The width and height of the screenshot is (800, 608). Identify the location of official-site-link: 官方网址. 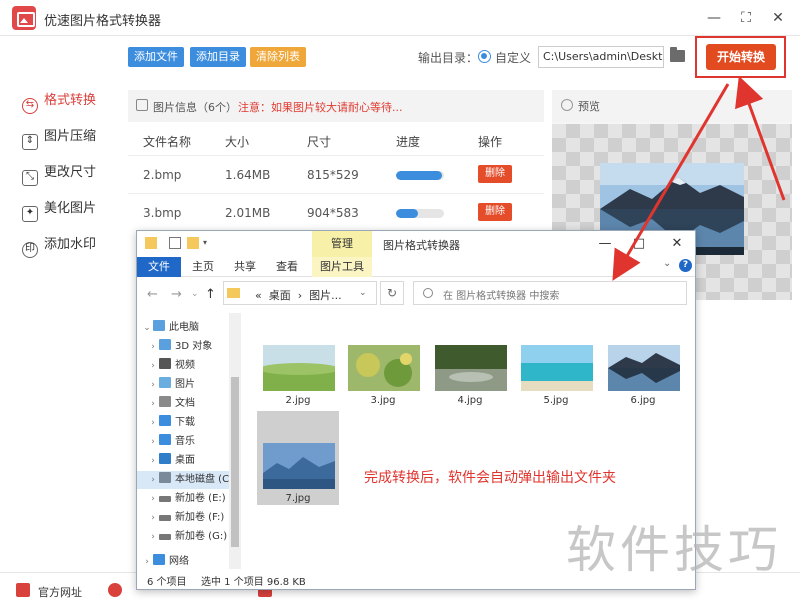
(60, 592).